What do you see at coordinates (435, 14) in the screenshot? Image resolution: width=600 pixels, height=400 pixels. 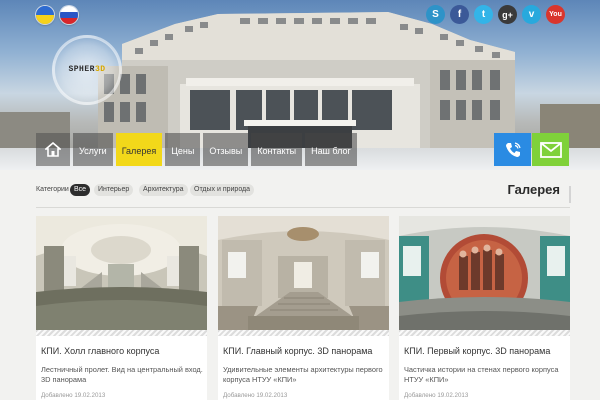 I see `skype-icon: S` at bounding box center [435, 14].